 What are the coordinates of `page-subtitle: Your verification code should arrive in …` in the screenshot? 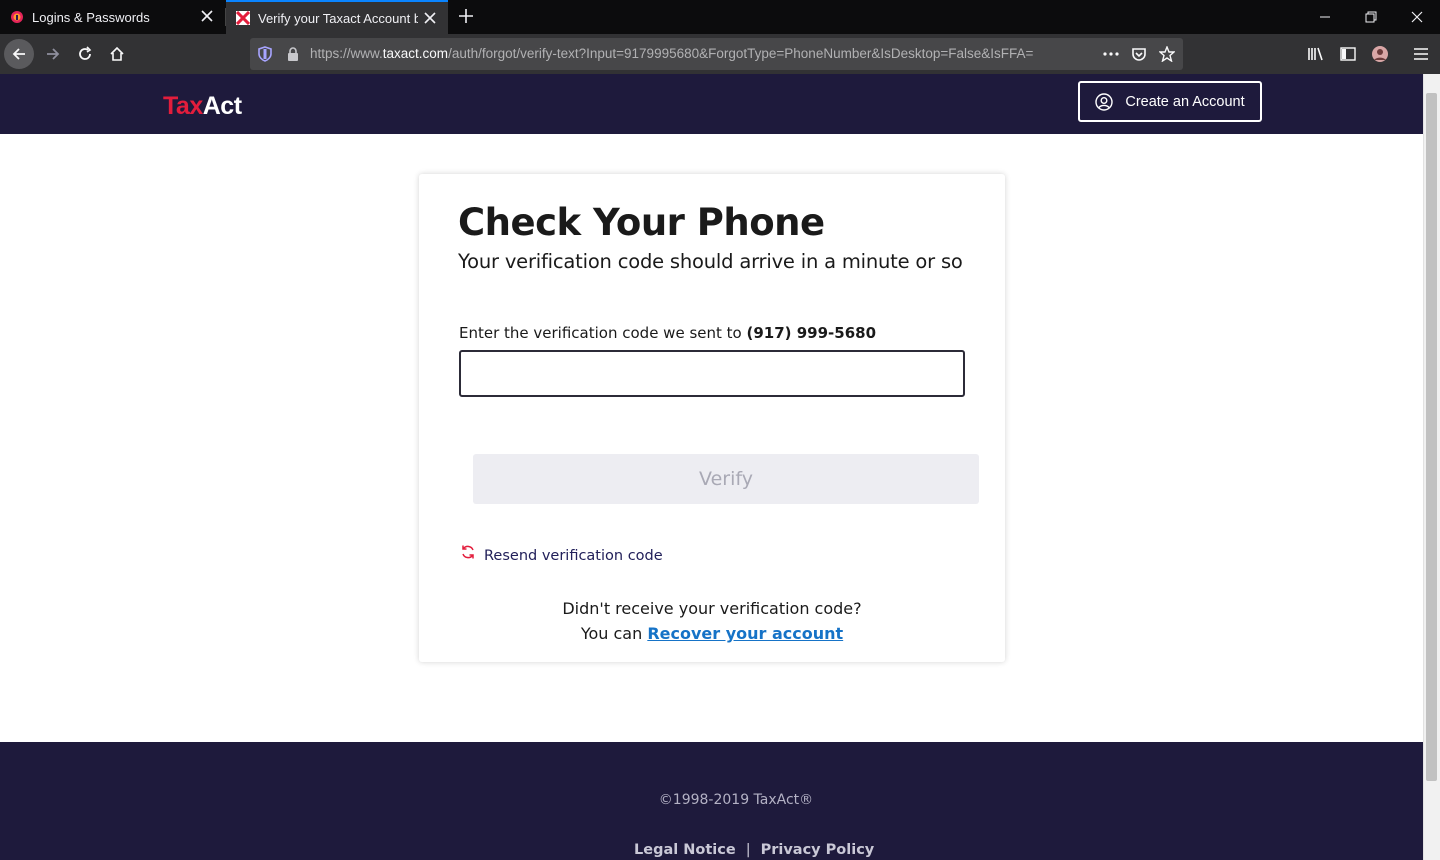 It's located at (710, 261).